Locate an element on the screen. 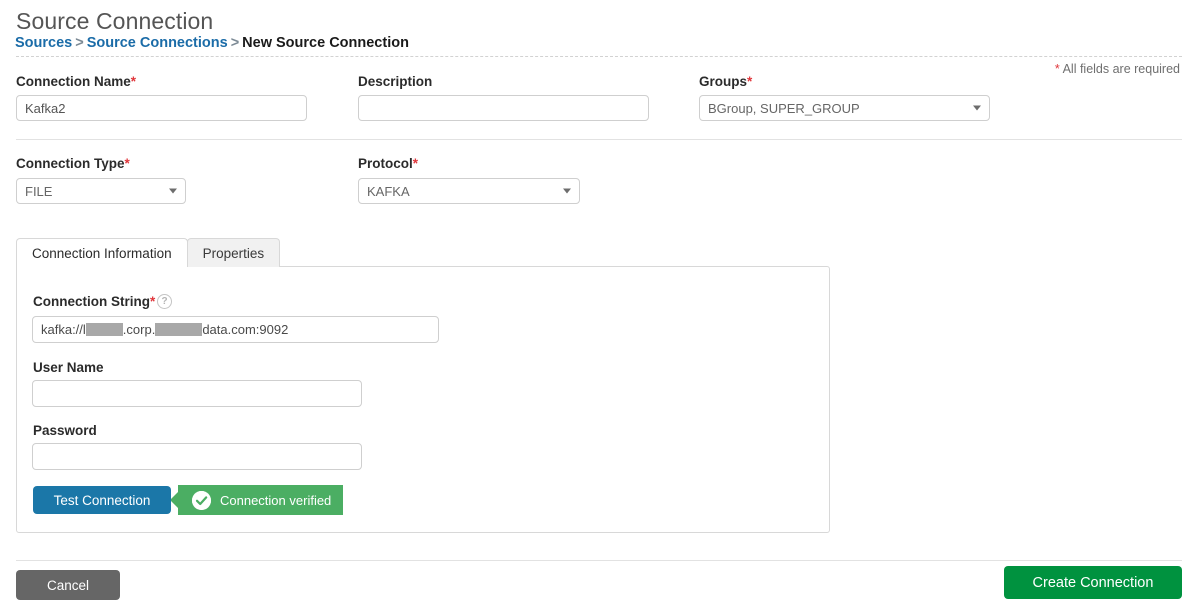  header-divider is located at coordinates (599, 56).